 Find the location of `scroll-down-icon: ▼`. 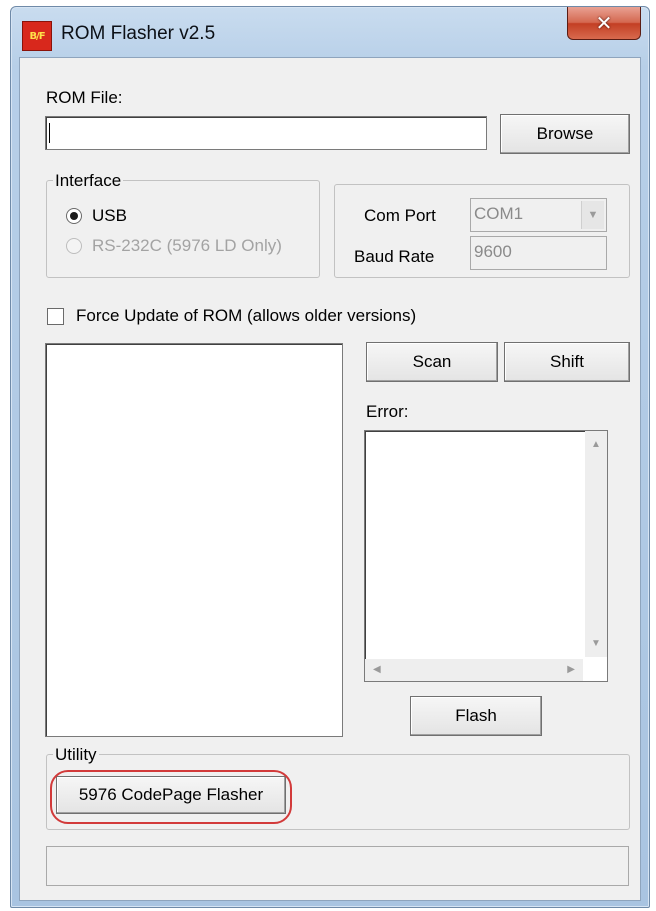

scroll-down-icon: ▼ is located at coordinates (596, 643).